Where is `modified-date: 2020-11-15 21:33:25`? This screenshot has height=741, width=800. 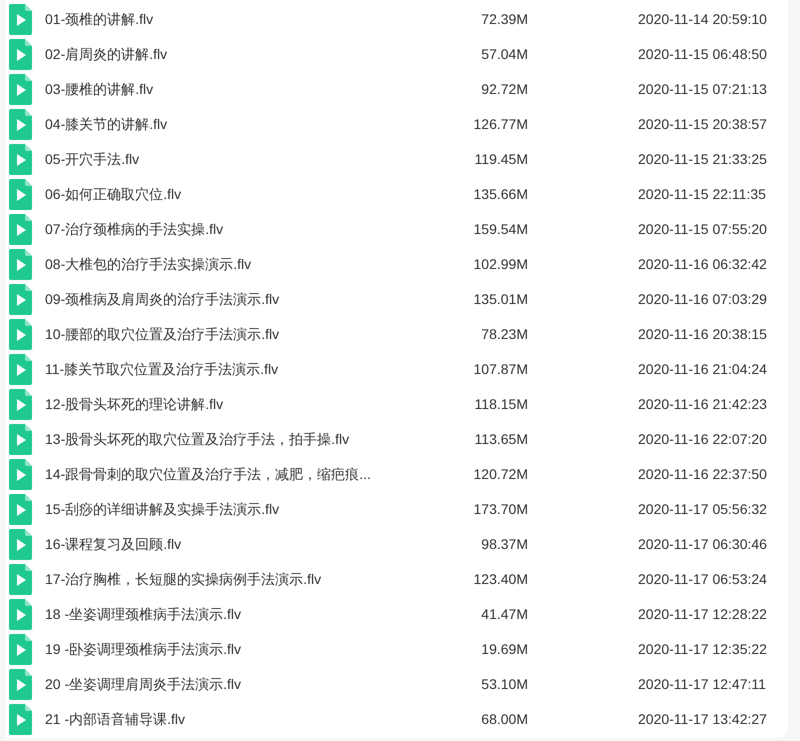 modified-date: 2020-11-15 21:33:25 is located at coordinates (702, 159).